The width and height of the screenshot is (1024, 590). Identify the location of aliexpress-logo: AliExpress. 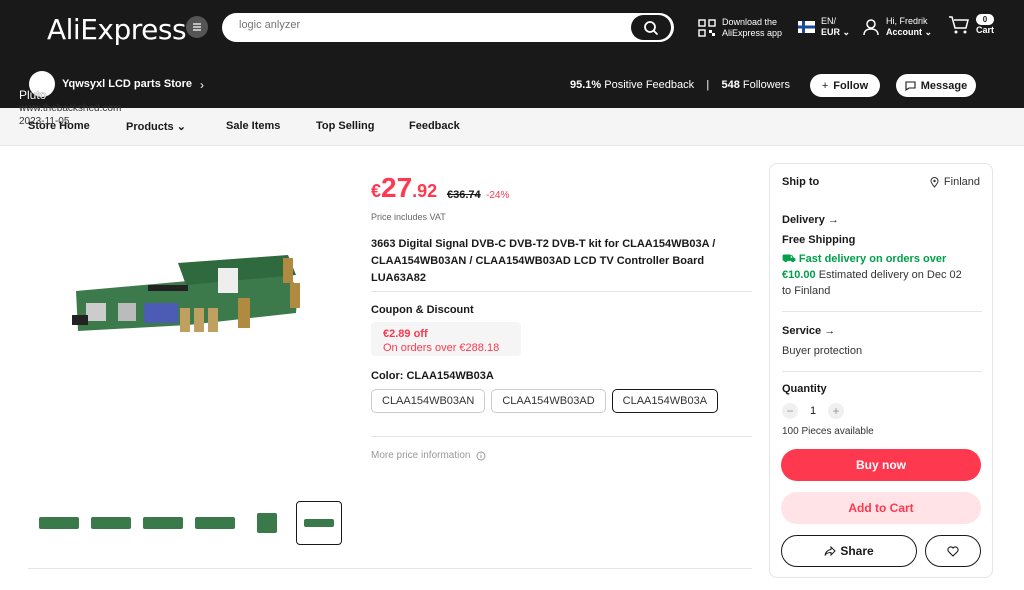
(117, 29).